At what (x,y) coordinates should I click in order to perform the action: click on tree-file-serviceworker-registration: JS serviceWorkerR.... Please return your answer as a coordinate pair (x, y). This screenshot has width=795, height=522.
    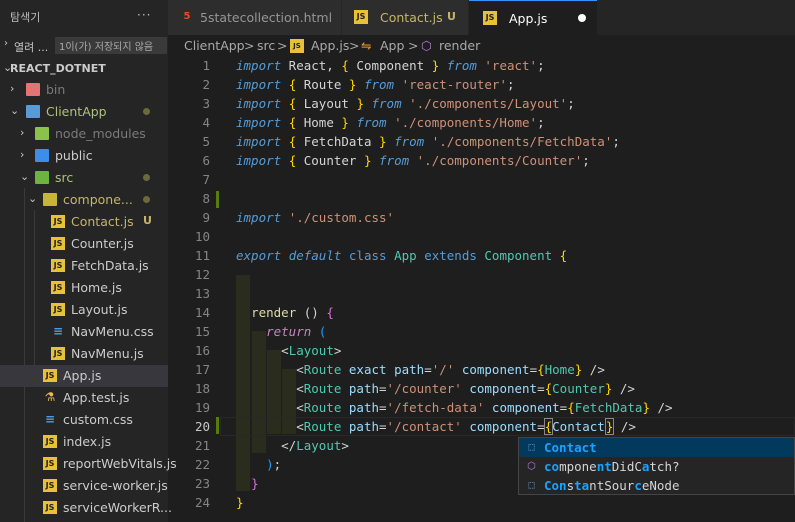
    Looking at the image, I should click on (86, 508).